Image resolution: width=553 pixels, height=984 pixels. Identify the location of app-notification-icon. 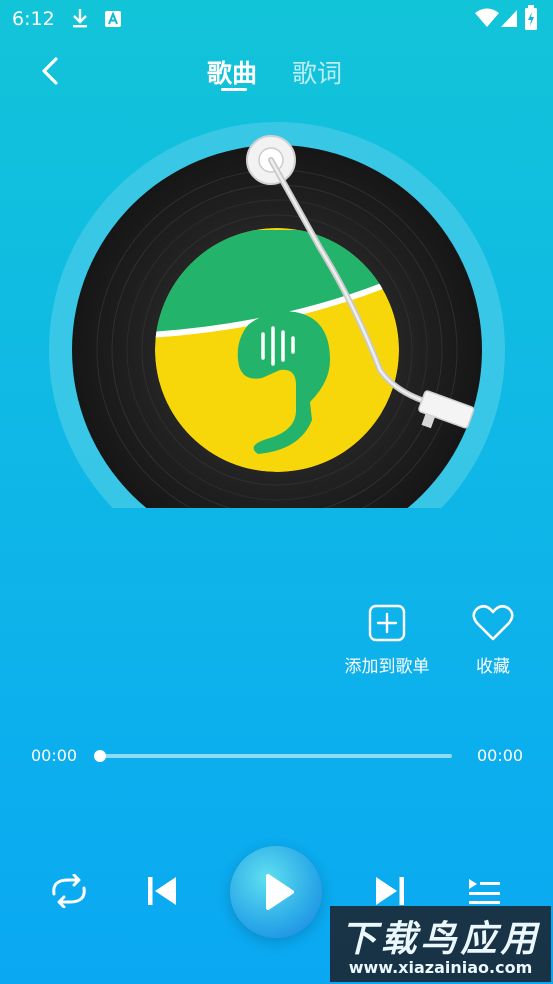
(113, 19).